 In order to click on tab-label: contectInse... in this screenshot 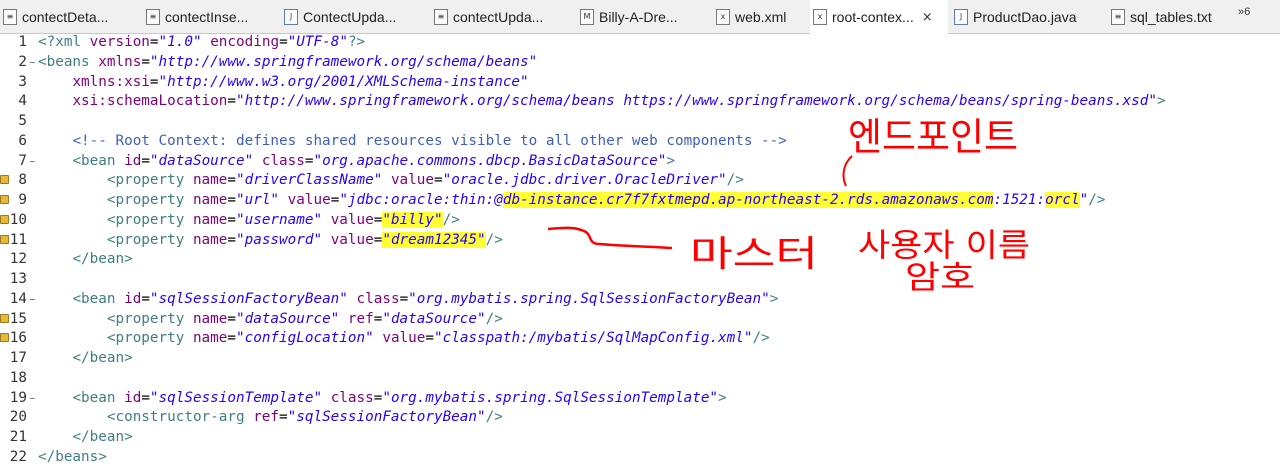, I will do `click(207, 16)`.